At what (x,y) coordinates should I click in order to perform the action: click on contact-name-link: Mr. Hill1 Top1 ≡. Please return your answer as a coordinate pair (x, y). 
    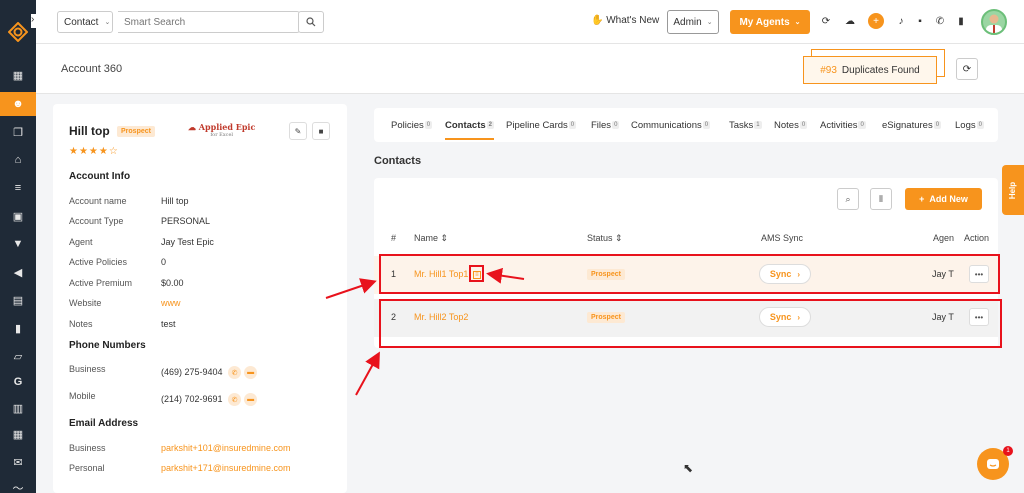
    Looking at the image, I should click on (447, 274).